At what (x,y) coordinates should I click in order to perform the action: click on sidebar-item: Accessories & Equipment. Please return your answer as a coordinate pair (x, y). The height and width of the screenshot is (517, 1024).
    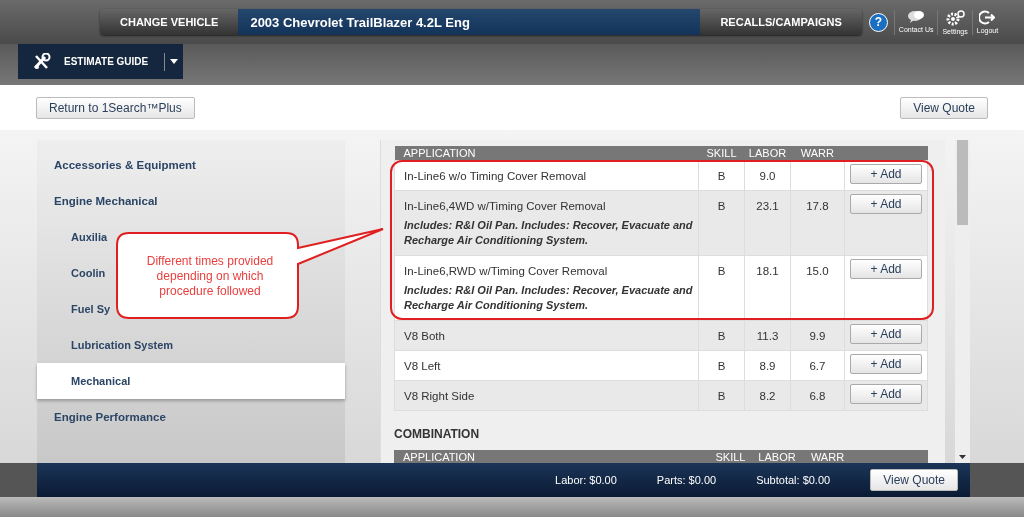
    Looking at the image, I should click on (125, 165).